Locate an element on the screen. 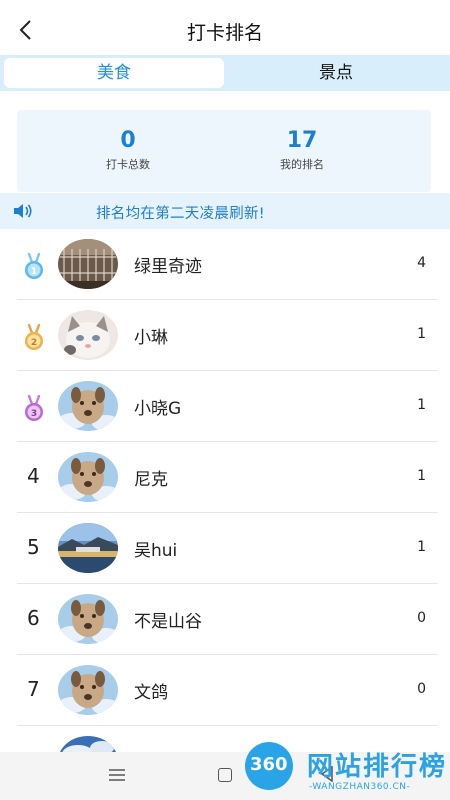 This screenshot has height=800, width=450. gold-medal-icon: 2 is located at coordinates (34, 337).